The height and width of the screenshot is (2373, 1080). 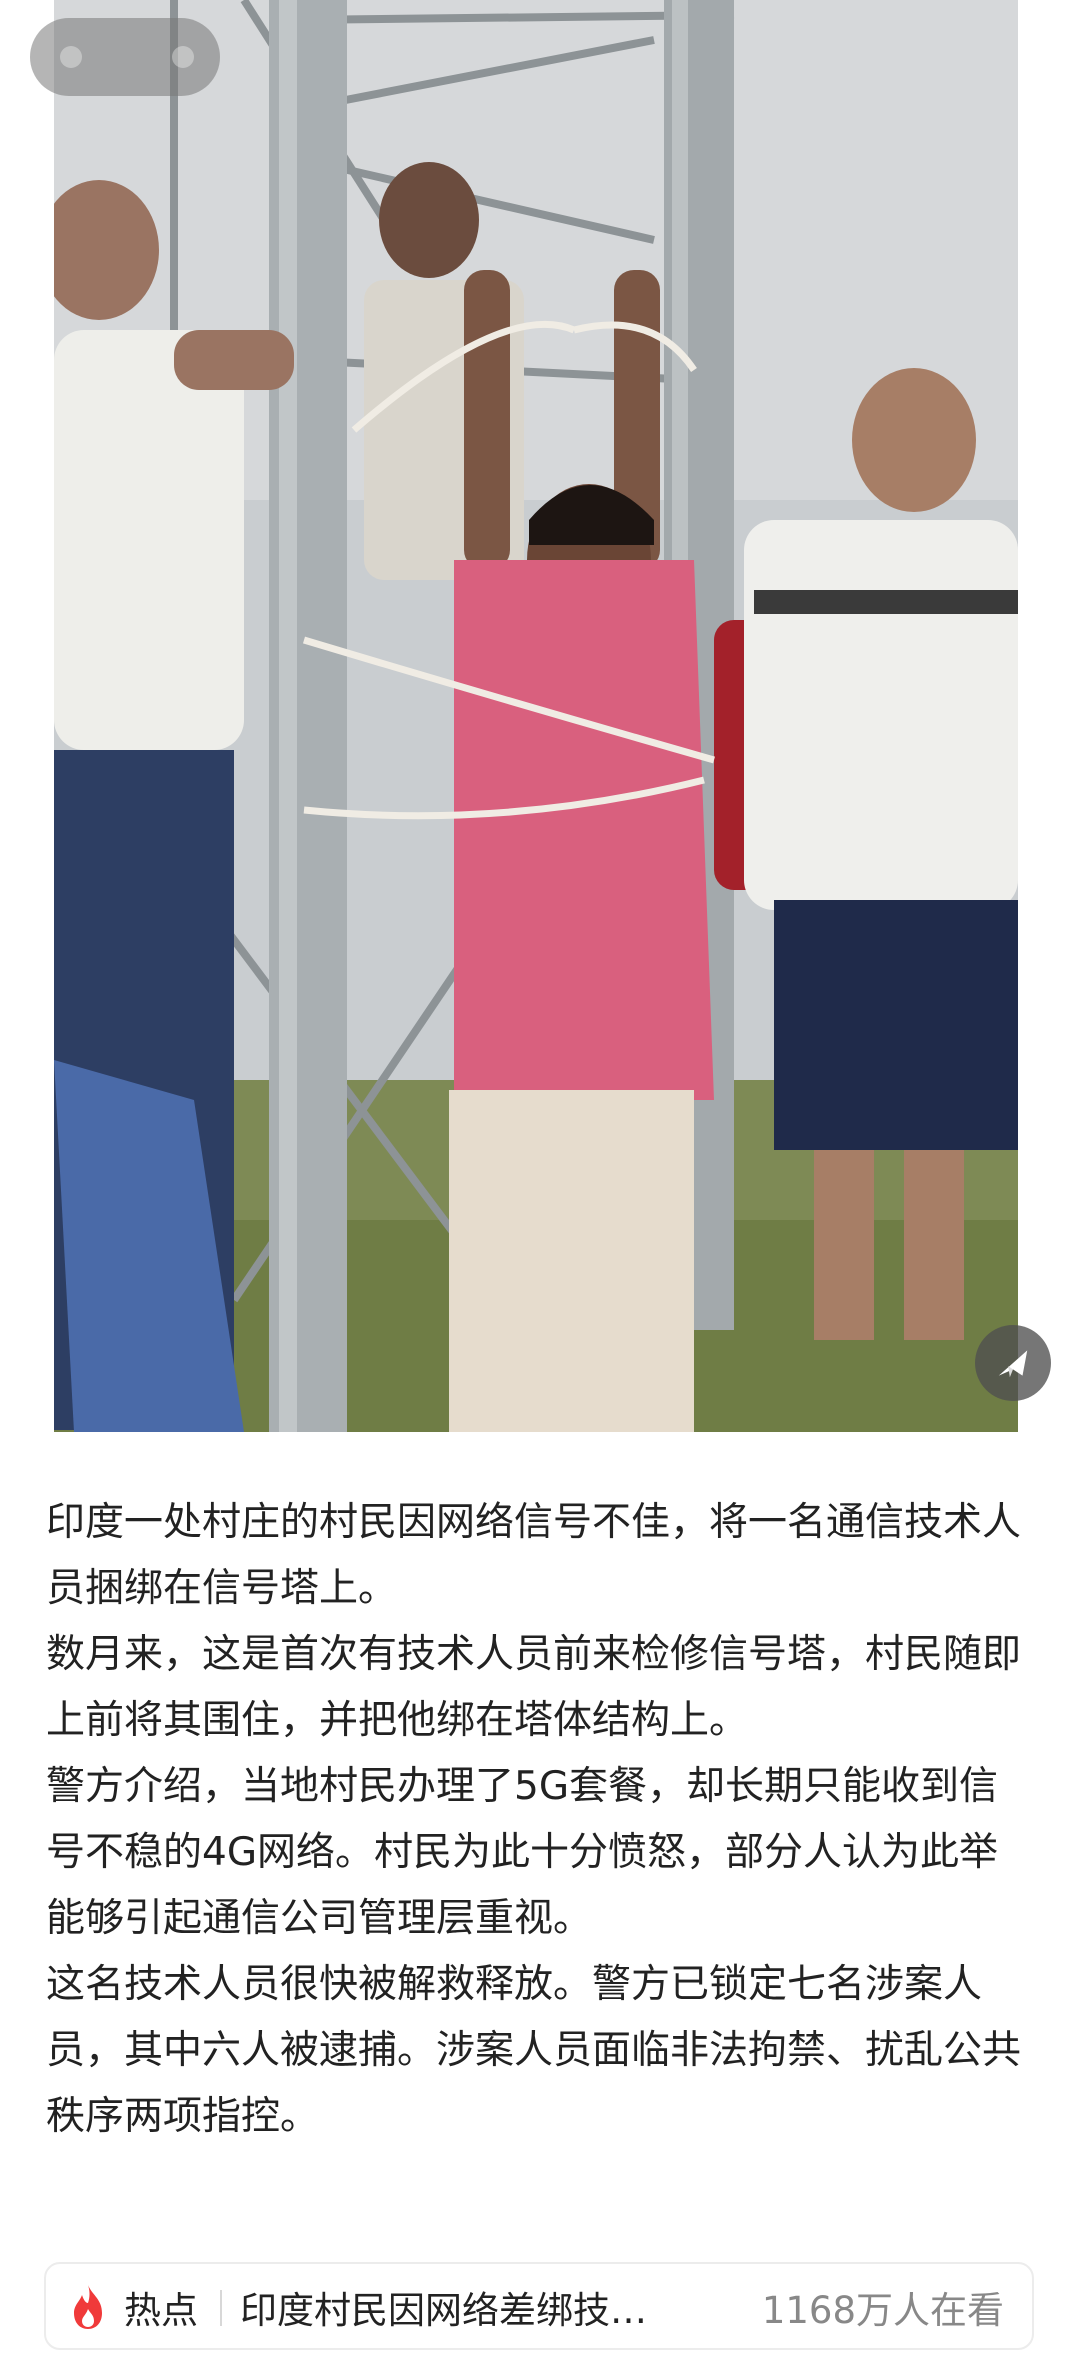 What do you see at coordinates (534, 1555) in the screenshot?
I see `article-paragraph: 印度一处村庄的村民因网络信号不佳，将一名通信技术人员捆绑在信号塔上。` at bounding box center [534, 1555].